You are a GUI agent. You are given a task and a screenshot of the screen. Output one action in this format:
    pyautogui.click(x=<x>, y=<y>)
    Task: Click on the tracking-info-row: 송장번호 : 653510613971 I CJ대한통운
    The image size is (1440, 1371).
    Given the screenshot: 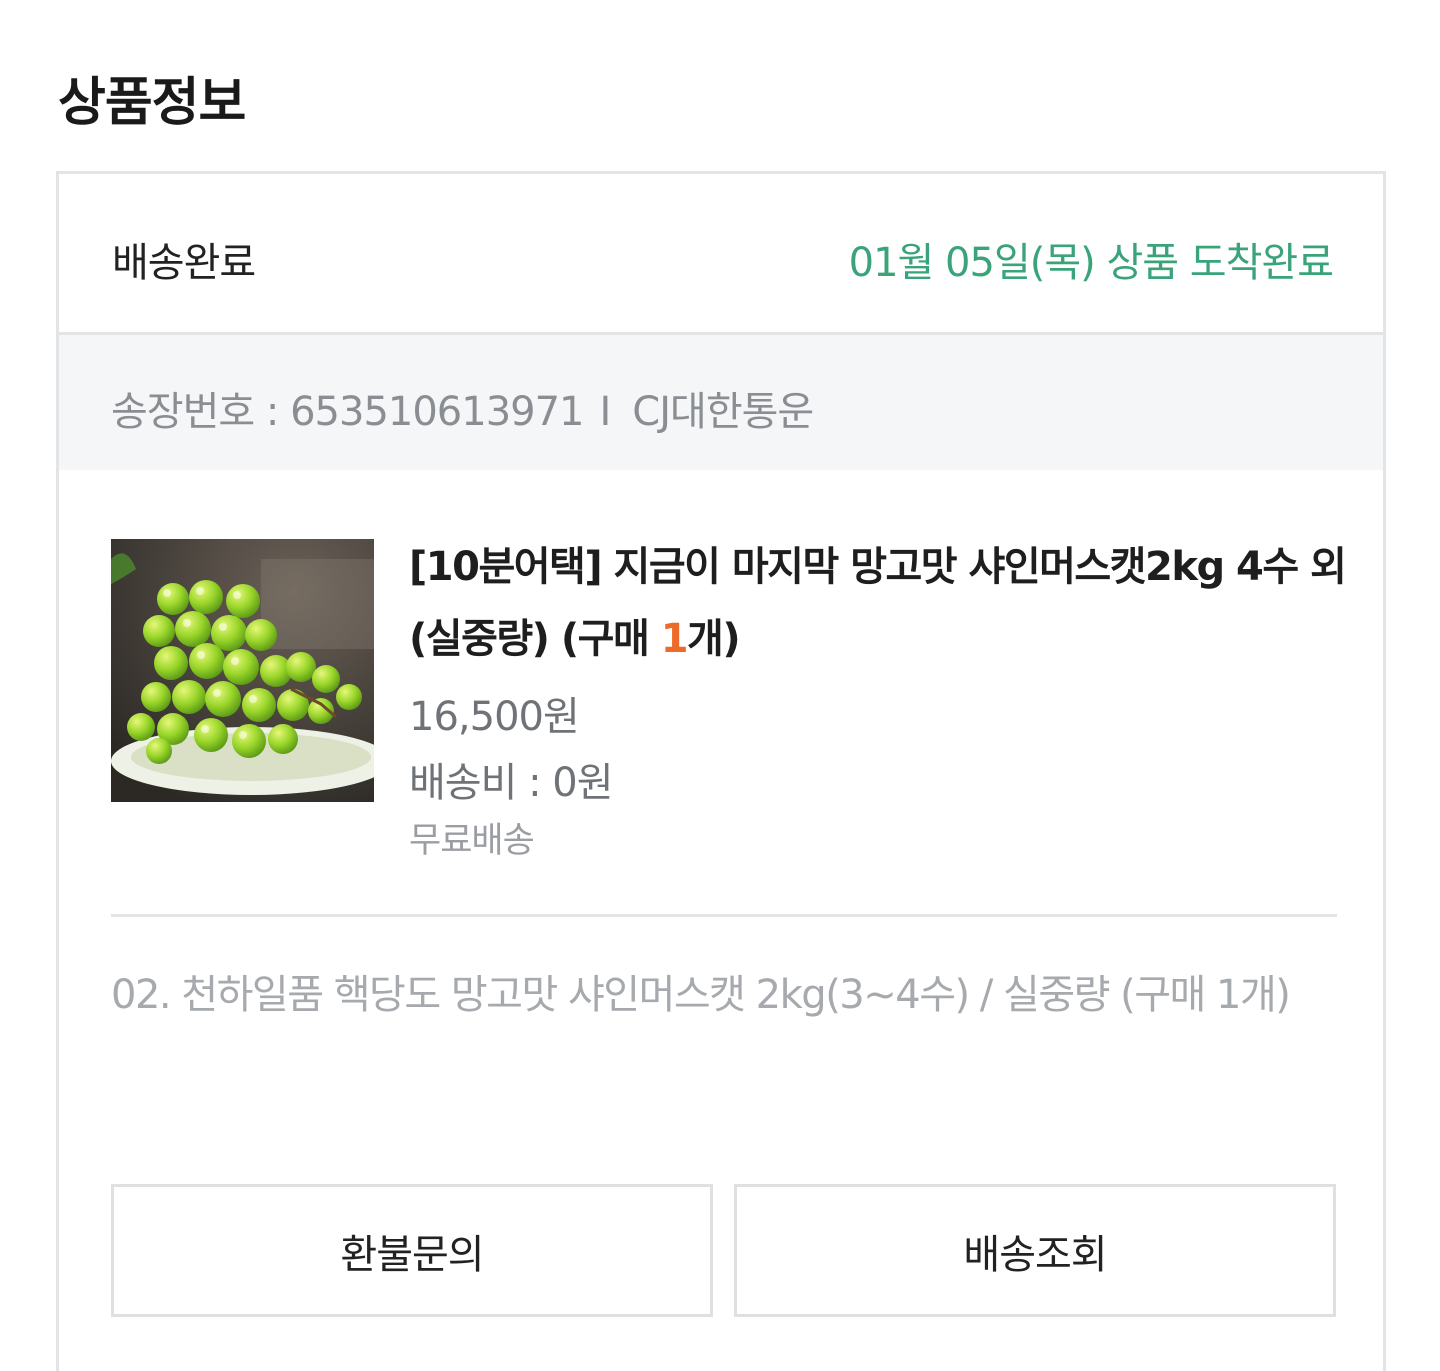 What is the action you would take?
    pyautogui.click(x=721, y=402)
    